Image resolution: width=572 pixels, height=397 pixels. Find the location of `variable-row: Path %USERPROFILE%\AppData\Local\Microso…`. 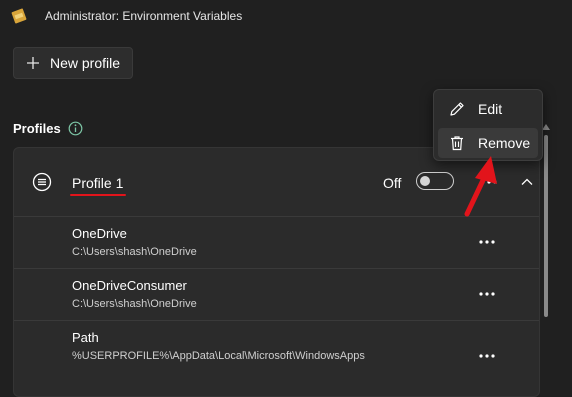

variable-row: Path %USERPROFILE%\AppData\Local\Microso… is located at coordinates (276, 346).